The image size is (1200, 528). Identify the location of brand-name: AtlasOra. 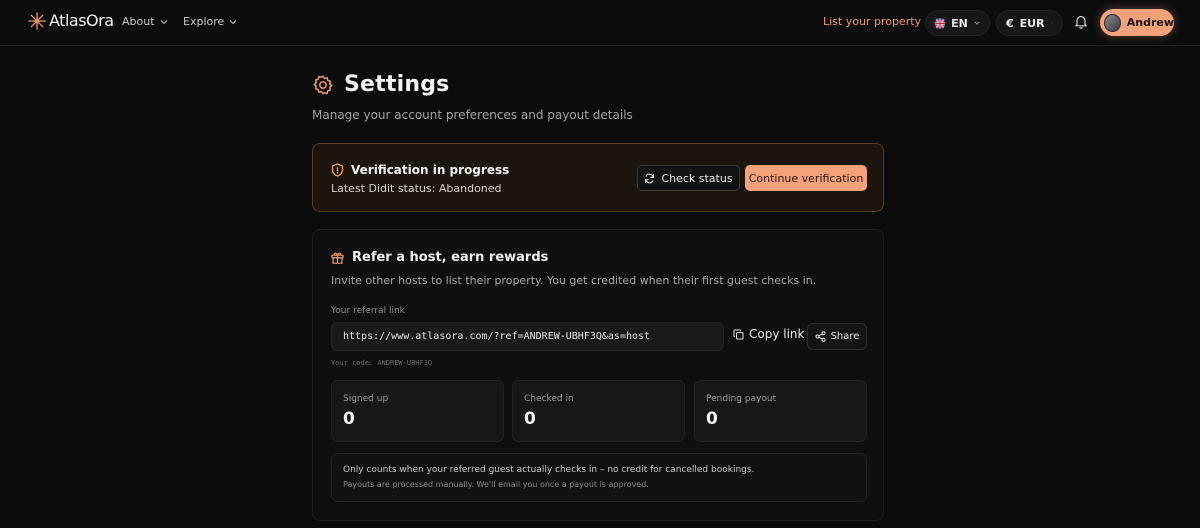
(81, 20).